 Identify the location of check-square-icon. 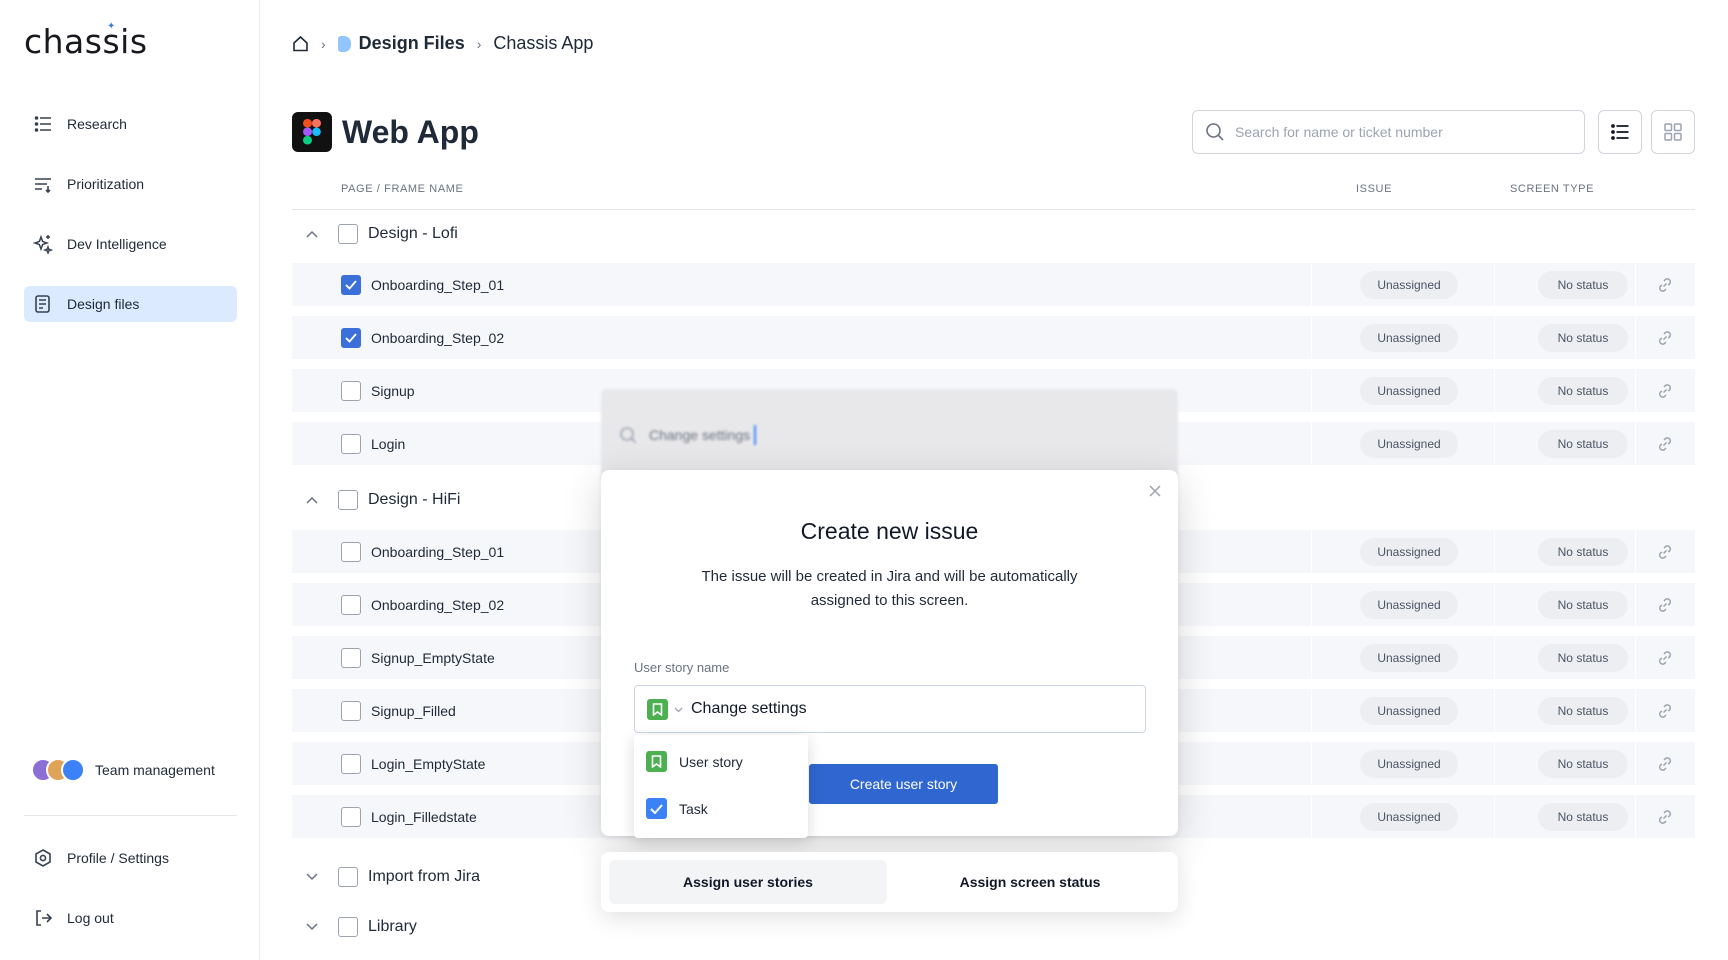
(656, 808).